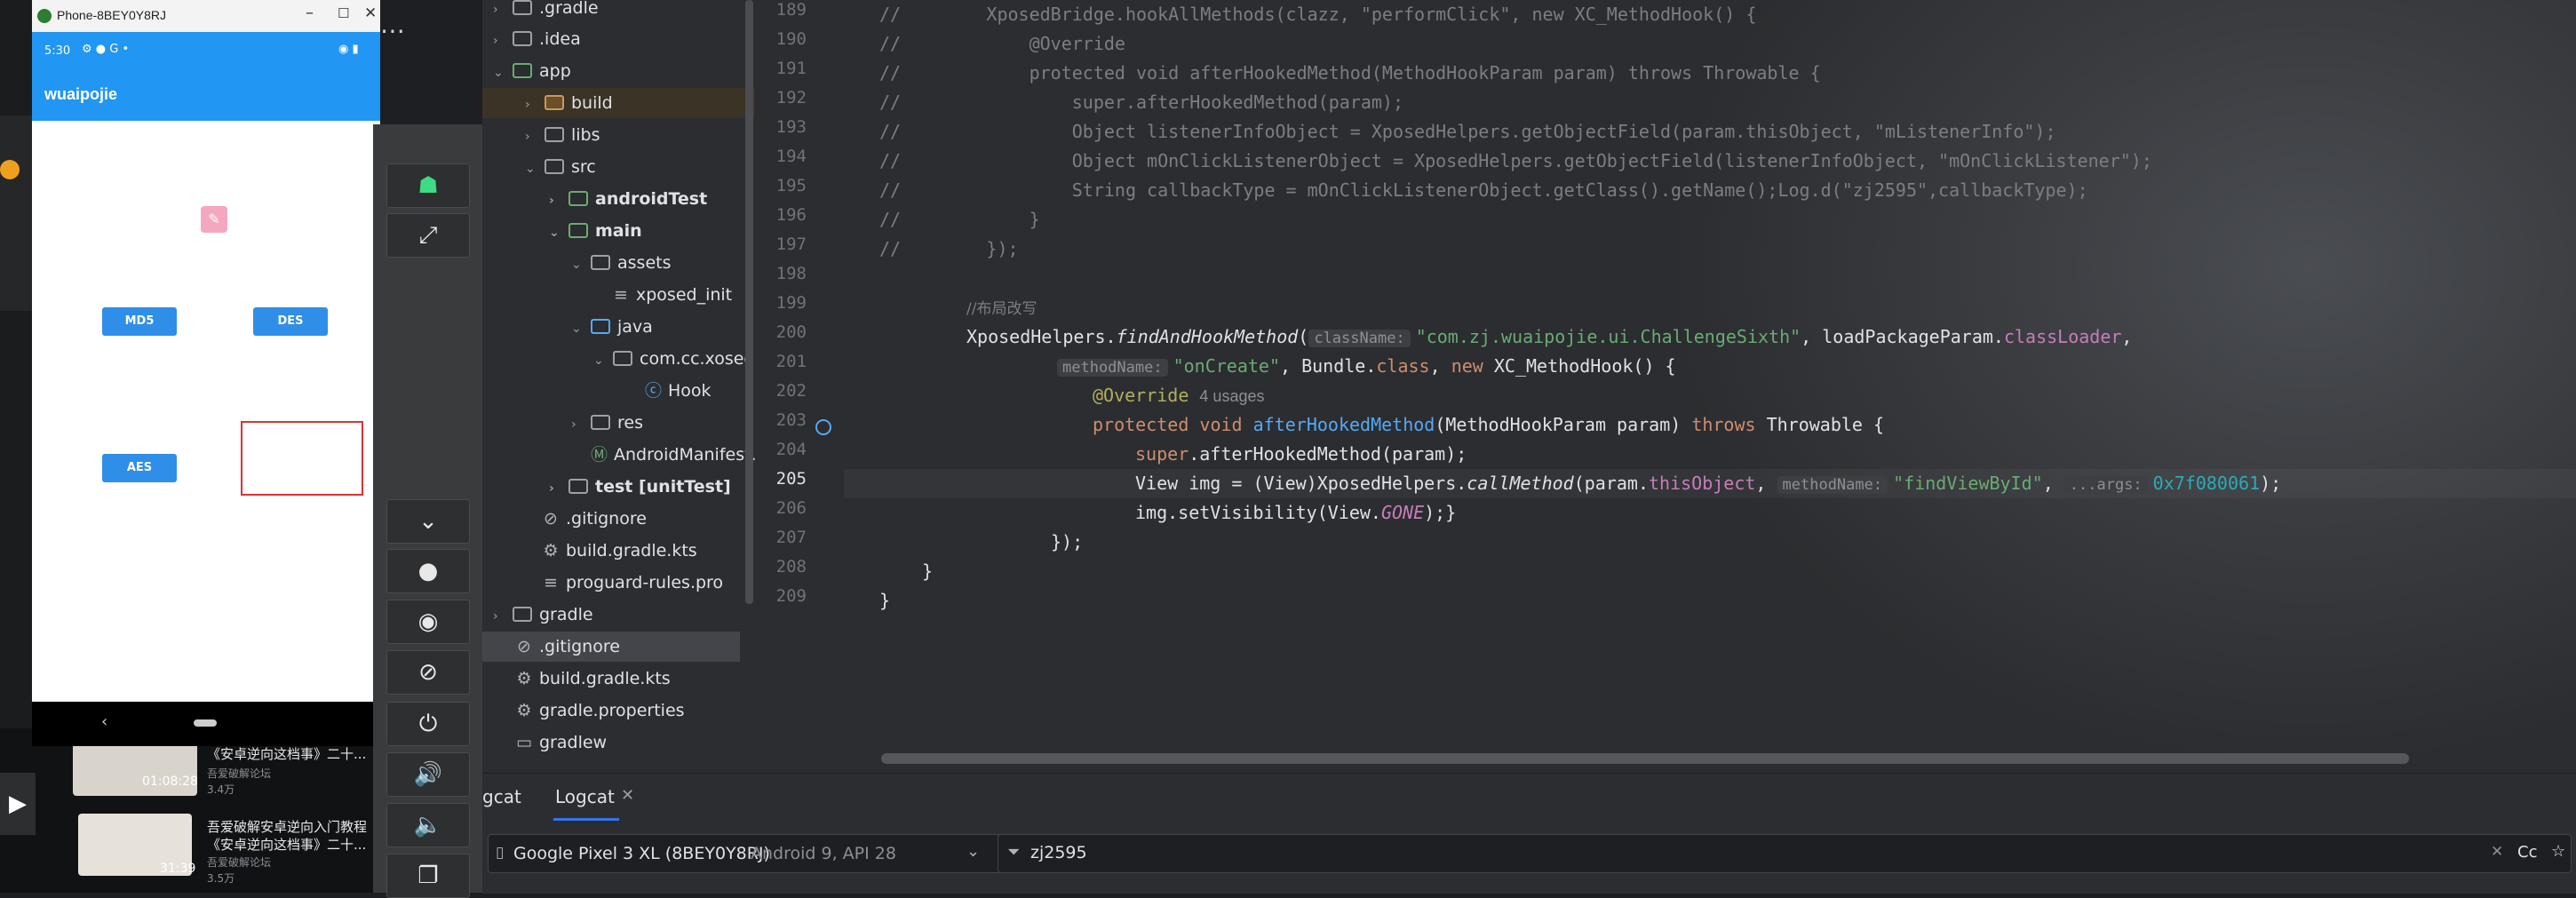  Describe the element at coordinates (823, 427) in the screenshot. I see `override-gutter-icon` at that location.